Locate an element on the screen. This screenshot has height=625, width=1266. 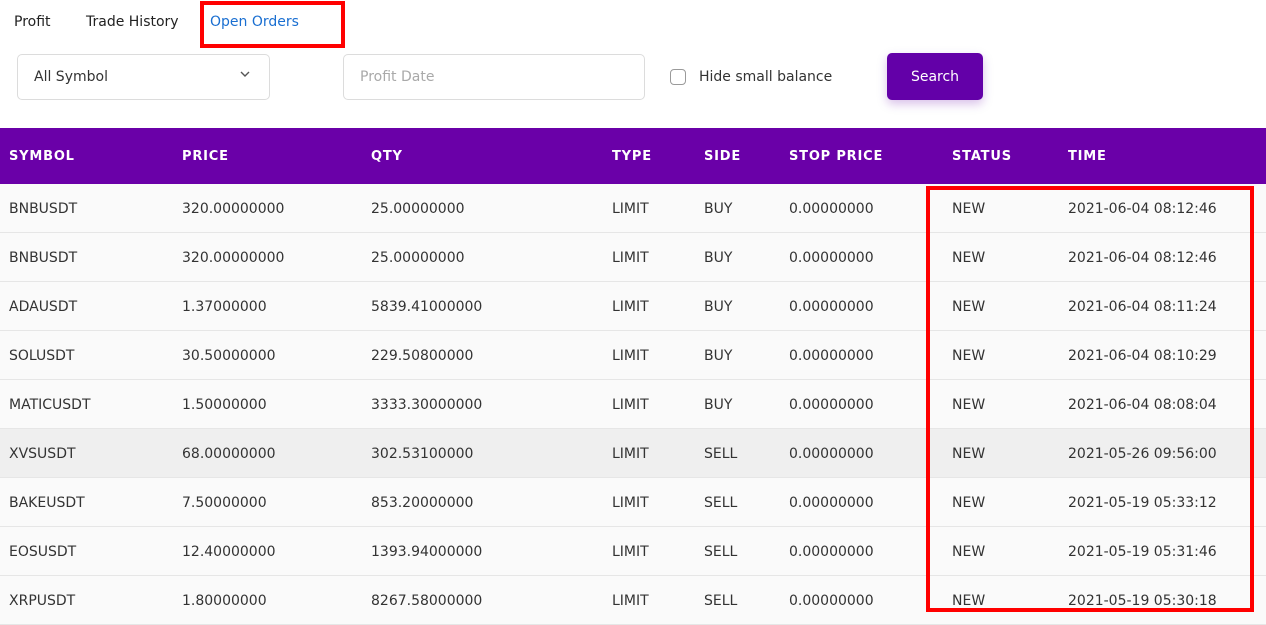
cell-time: 2021-06-04 08:11:24 is located at coordinates (1142, 307).